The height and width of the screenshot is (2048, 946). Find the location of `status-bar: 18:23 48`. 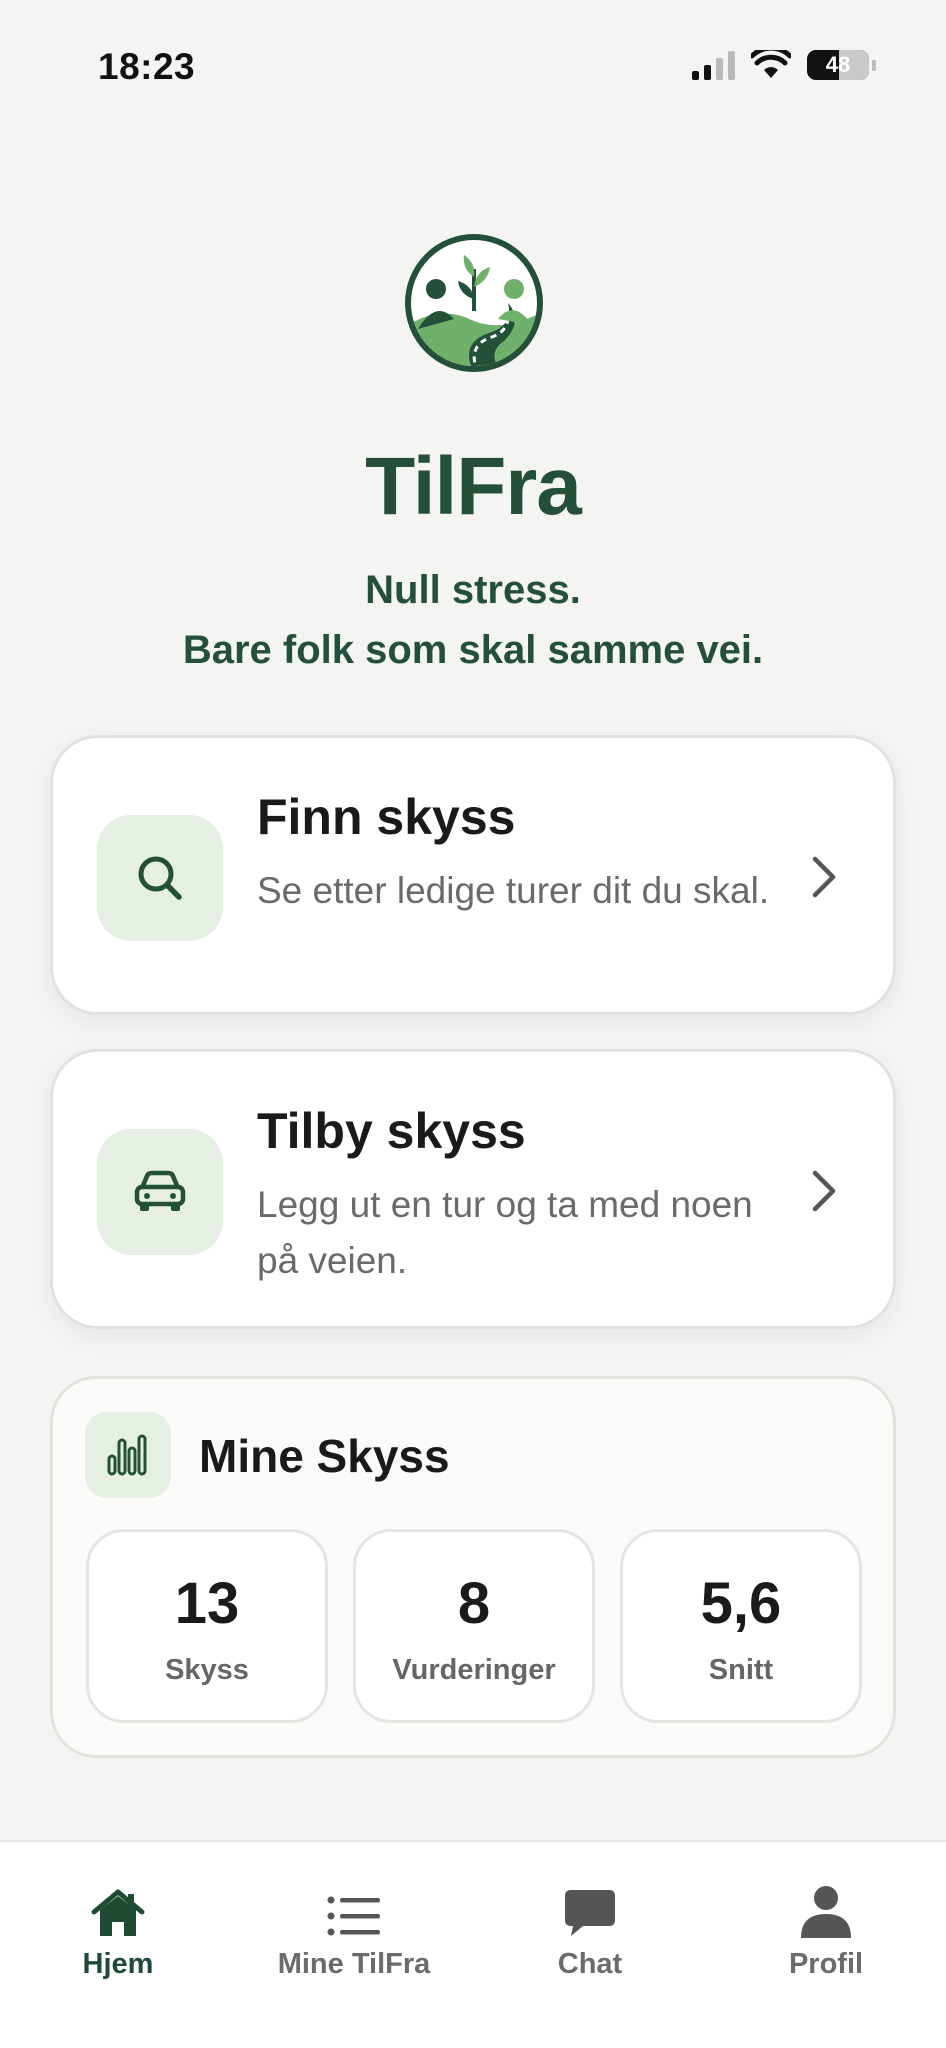

status-bar: 18:23 48 is located at coordinates (473, 70).